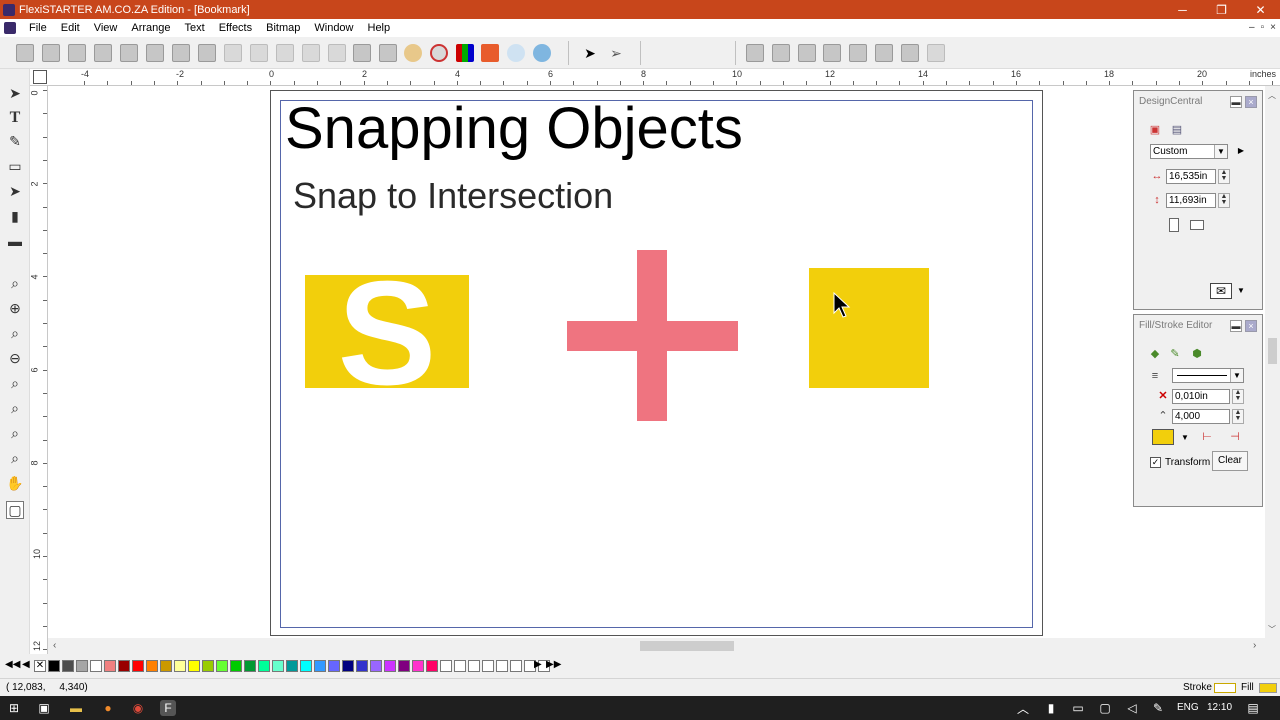 The width and height of the screenshot is (1280, 720). I want to click on clock: 12:10, so click(1219, 707).